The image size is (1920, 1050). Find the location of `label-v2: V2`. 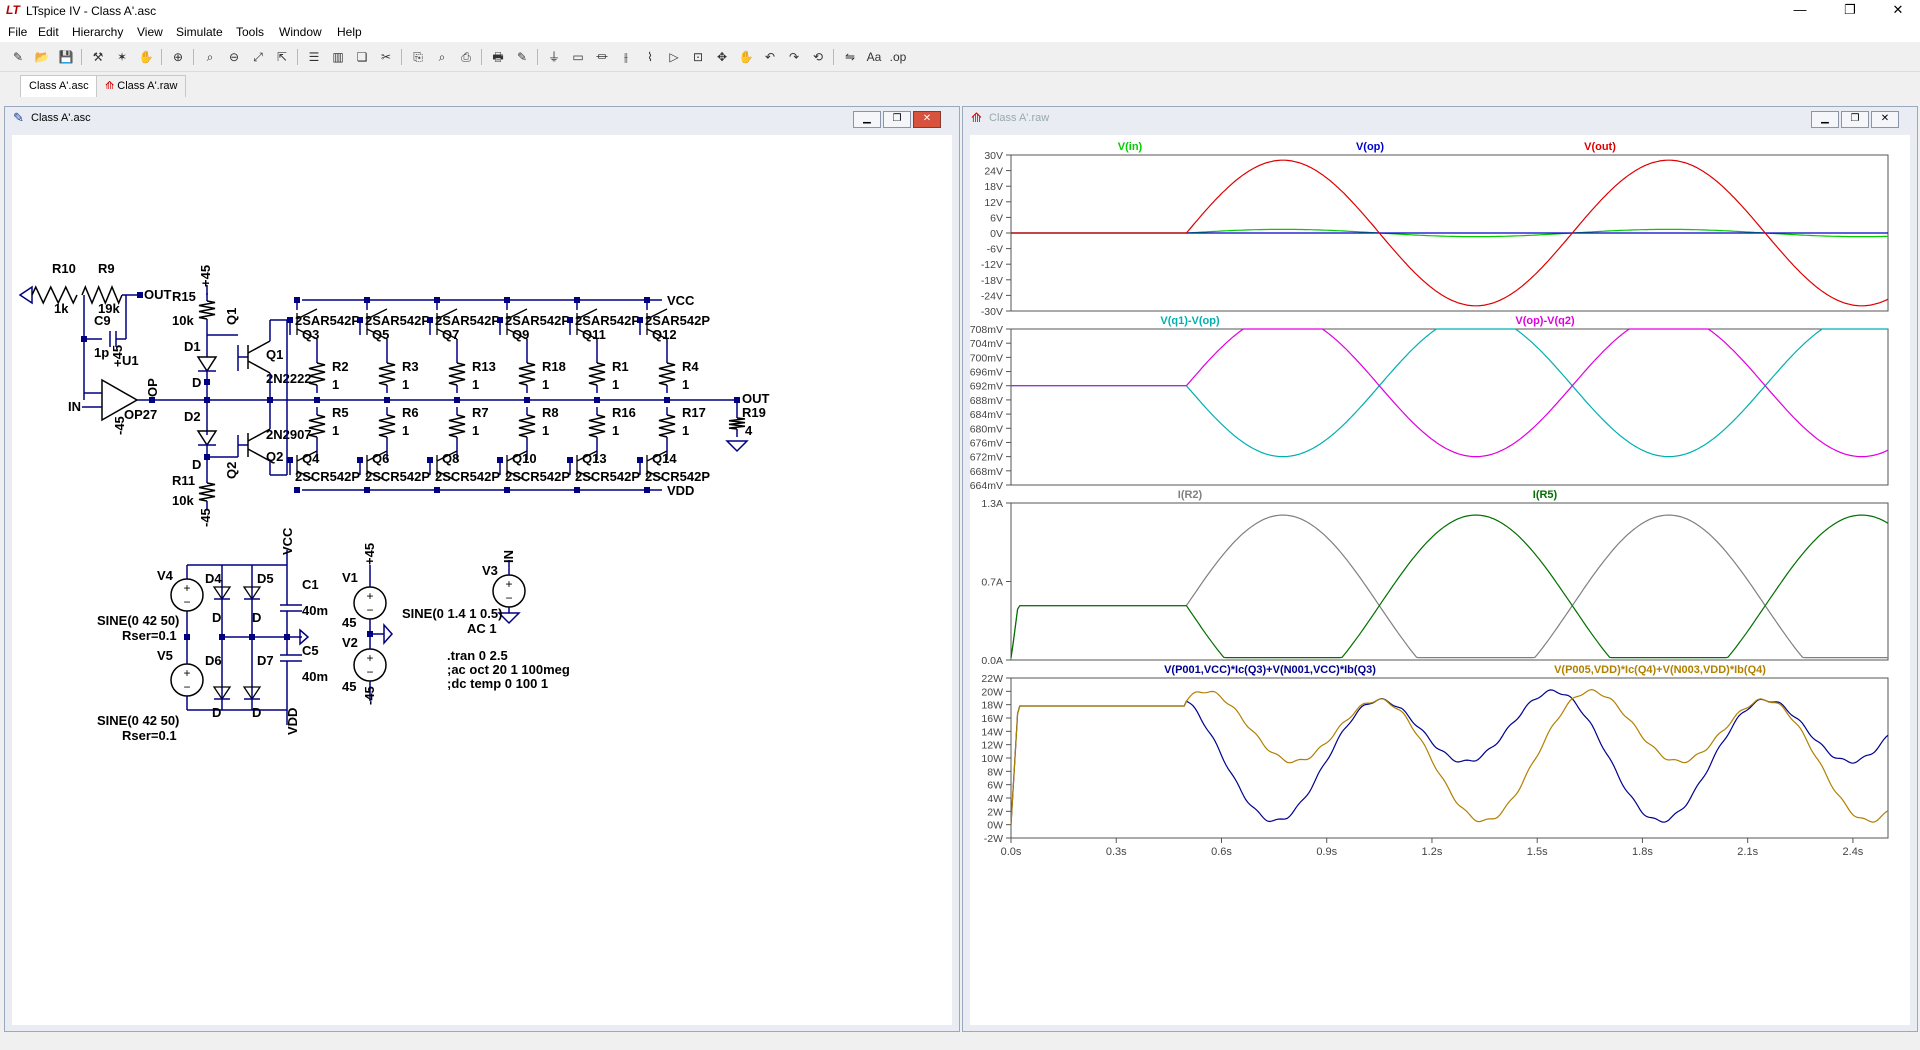

label-v2: V2 is located at coordinates (350, 642).